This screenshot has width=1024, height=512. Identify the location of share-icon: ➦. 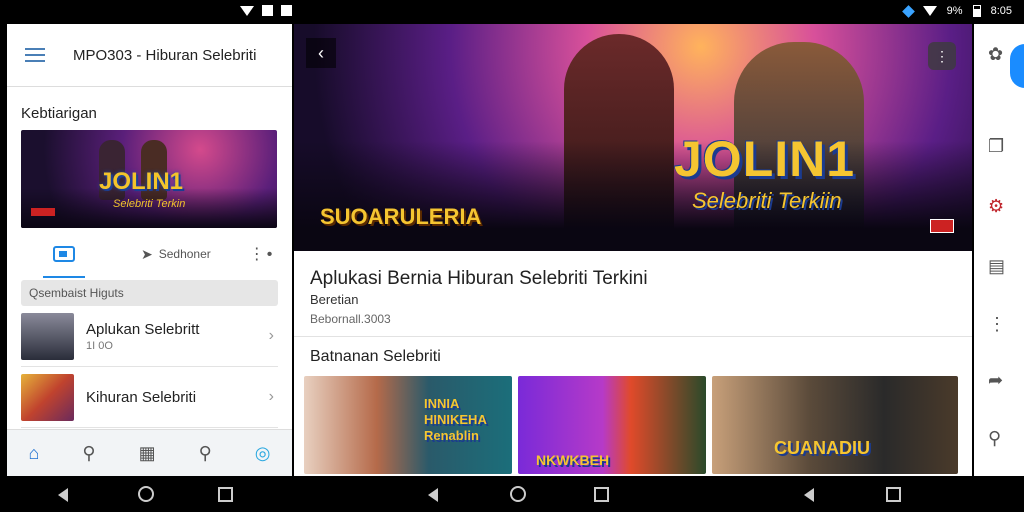
(995, 380).